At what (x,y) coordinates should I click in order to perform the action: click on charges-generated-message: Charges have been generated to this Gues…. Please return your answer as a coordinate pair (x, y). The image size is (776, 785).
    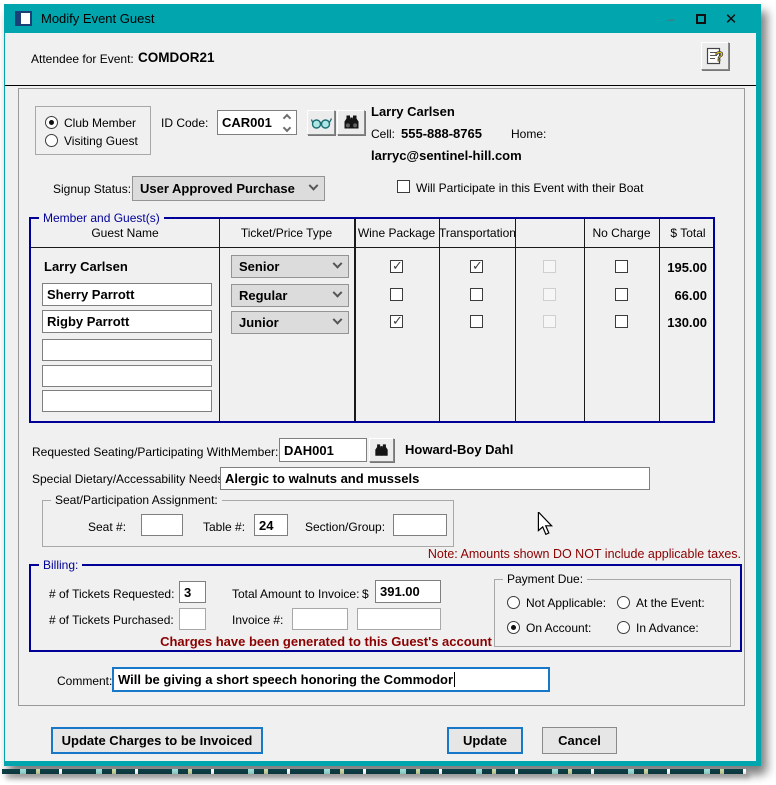
    Looking at the image, I should click on (326, 641).